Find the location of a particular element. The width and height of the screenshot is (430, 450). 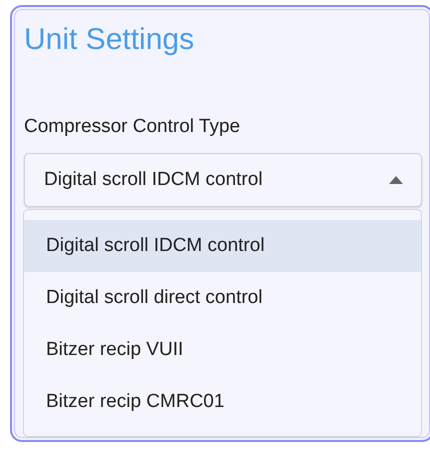

dropdown-option: Digital scroll direct control is located at coordinates (222, 298).